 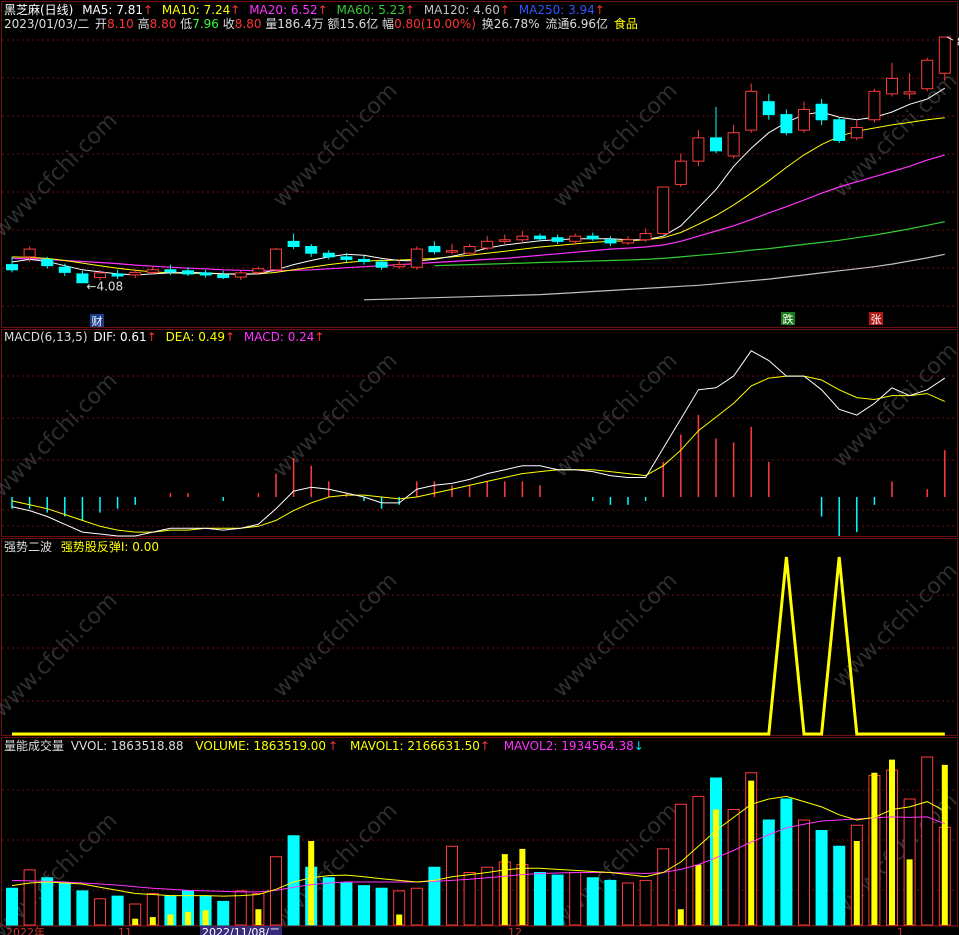 I want to click on quote-low: 低7.96, so click(x=199, y=24).